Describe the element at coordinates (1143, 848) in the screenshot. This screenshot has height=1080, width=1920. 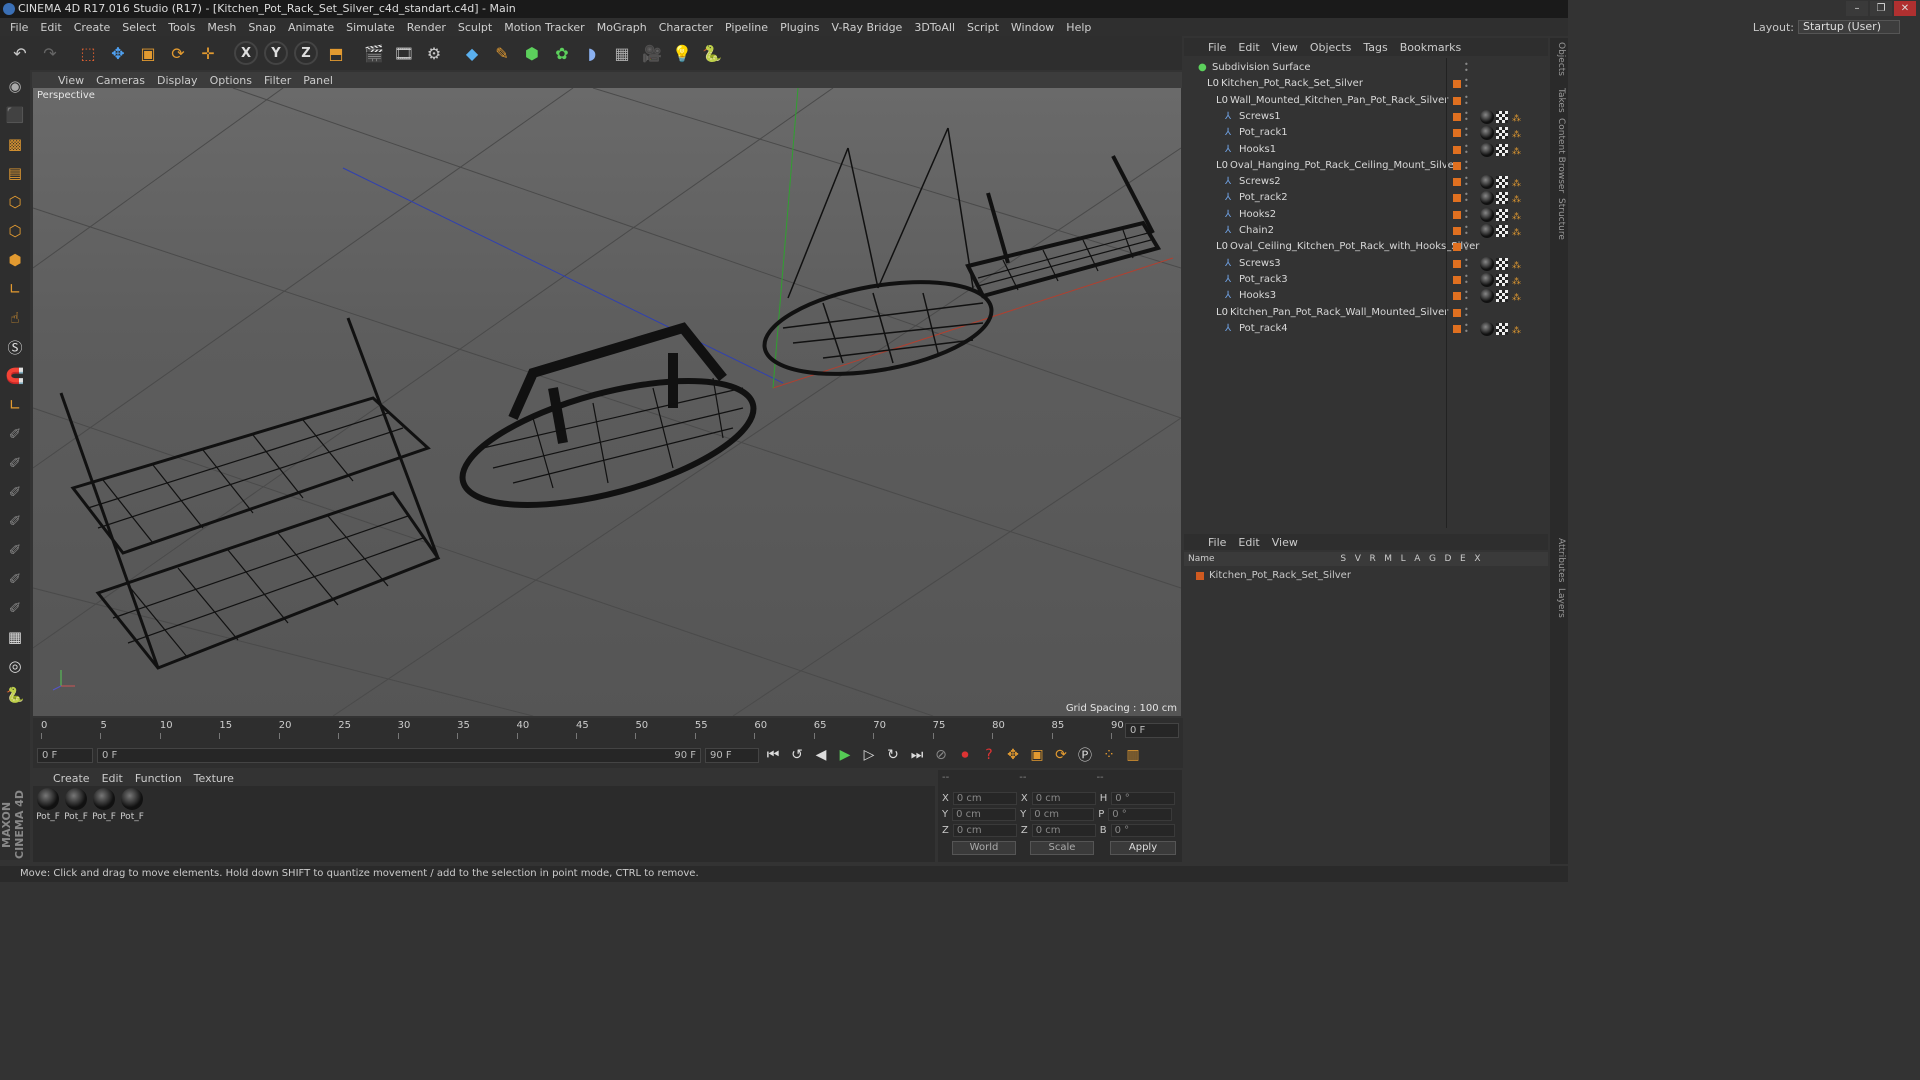
I see `apply-button: Apply` at that location.